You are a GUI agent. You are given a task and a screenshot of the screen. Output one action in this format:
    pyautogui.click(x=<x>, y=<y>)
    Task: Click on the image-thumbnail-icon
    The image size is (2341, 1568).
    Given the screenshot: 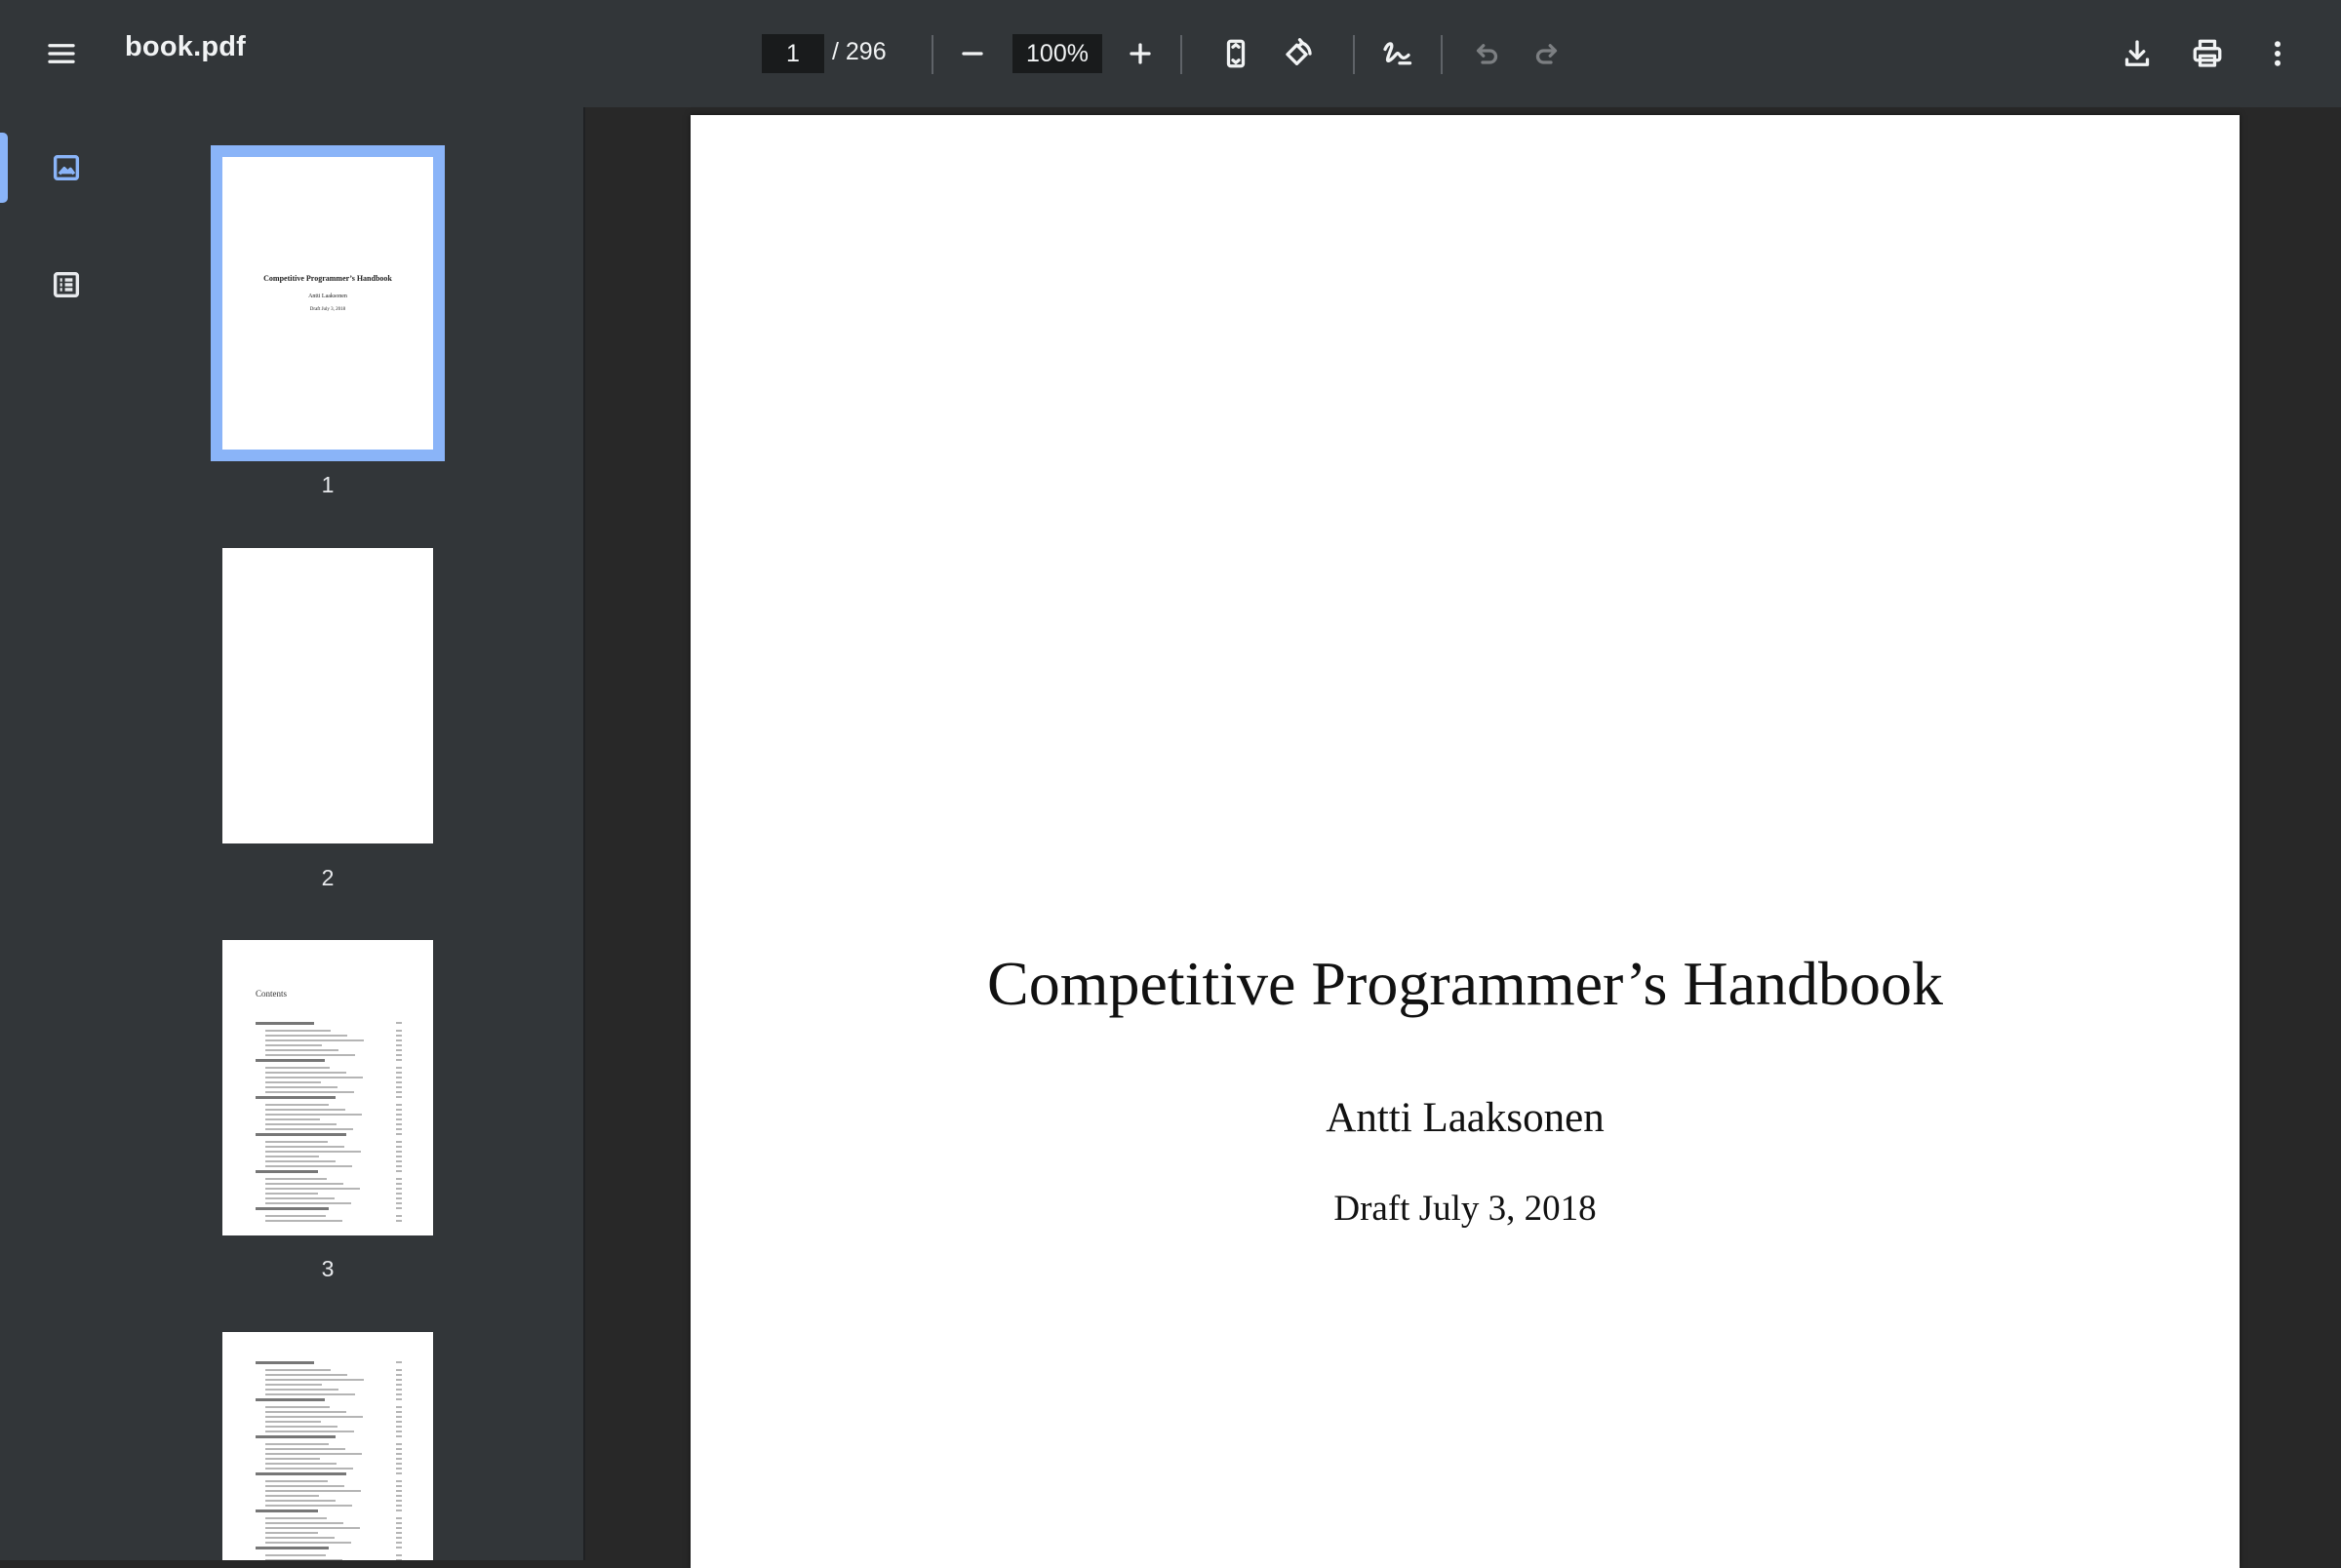 What is the action you would take?
    pyautogui.click(x=66, y=167)
    